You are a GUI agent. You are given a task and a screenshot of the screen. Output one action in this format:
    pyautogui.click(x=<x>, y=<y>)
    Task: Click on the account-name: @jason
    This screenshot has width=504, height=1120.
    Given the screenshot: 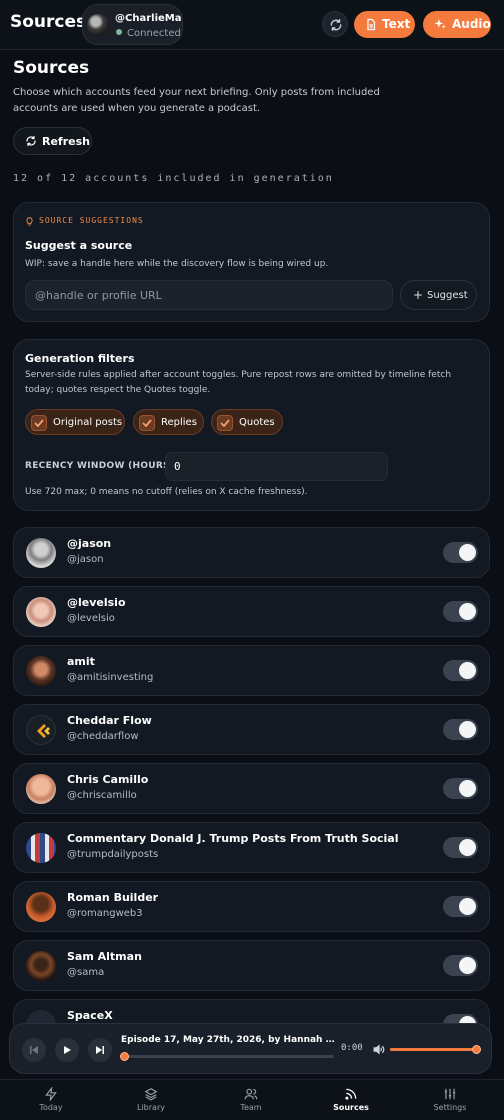 What is the action you would take?
    pyautogui.click(x=89, y=543)
    